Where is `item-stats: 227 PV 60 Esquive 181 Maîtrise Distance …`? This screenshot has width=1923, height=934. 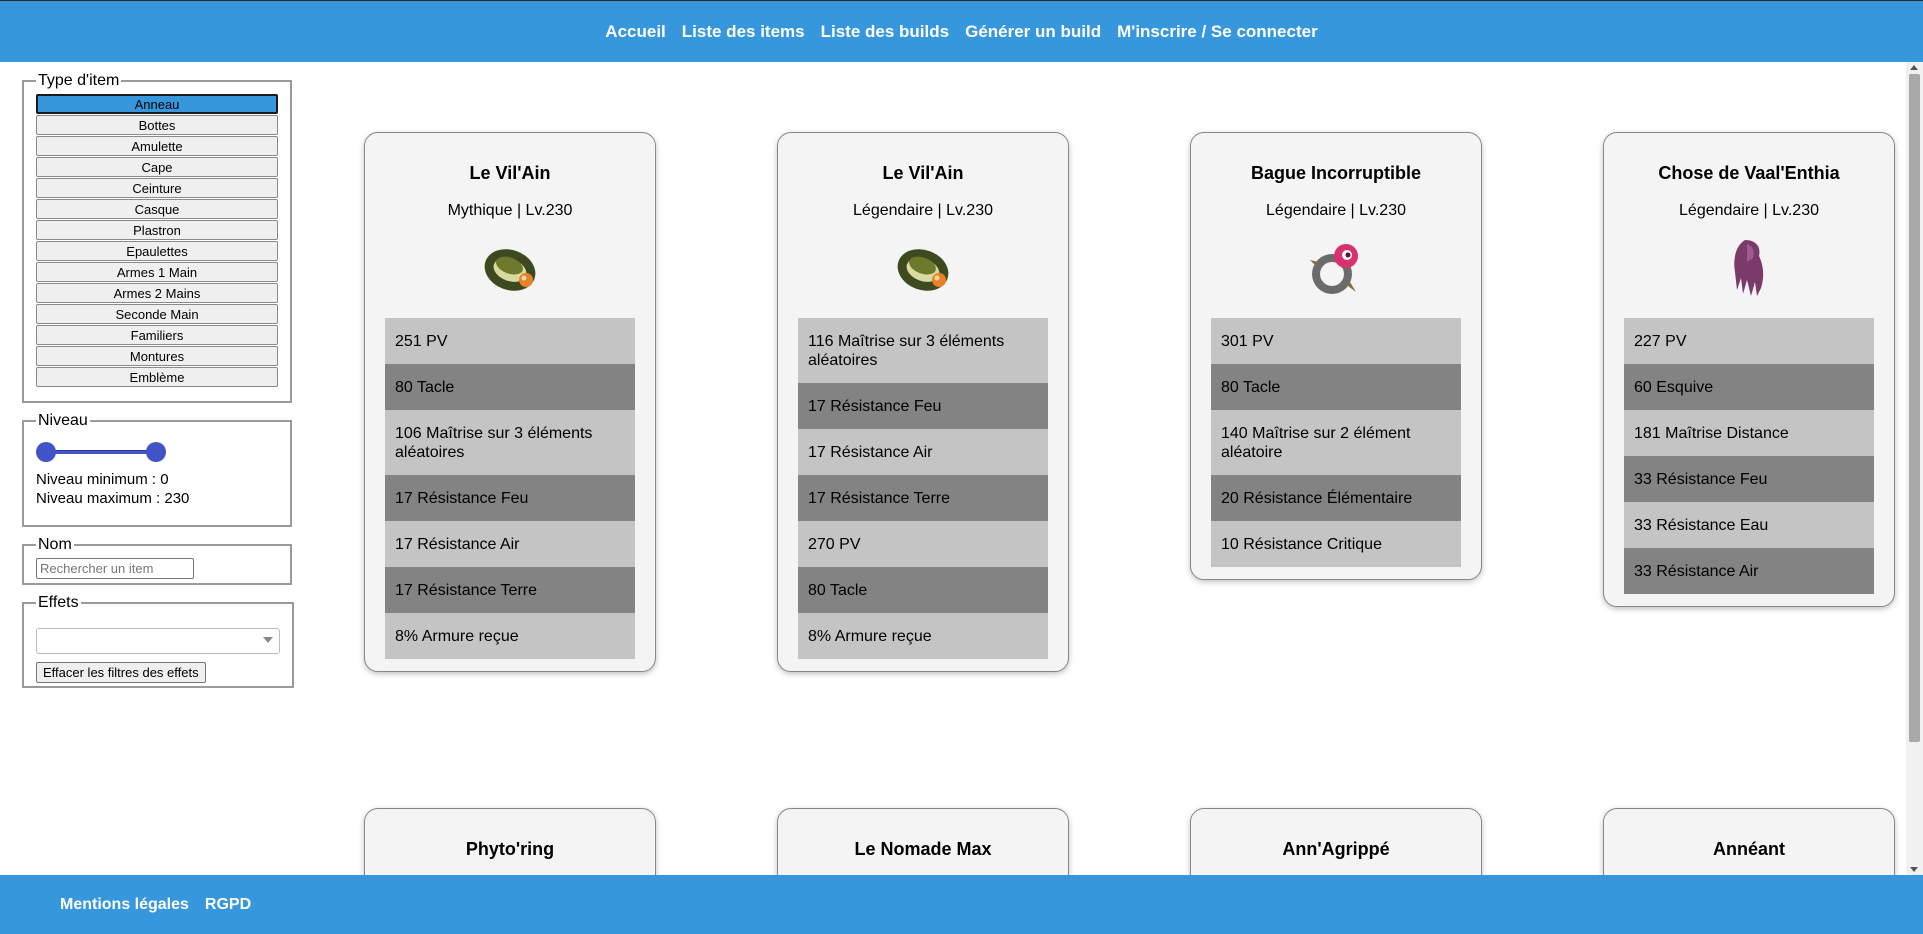
item-stats: 227 PV 60 Esquive 181 Maîtrise Distance … is located at coordinates (1749, 456).